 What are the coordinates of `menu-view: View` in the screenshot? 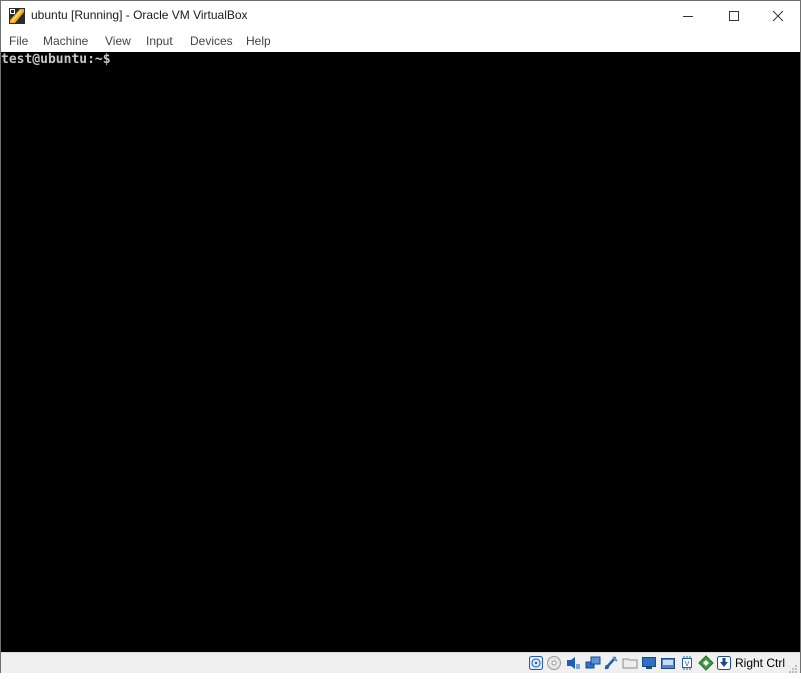 It's located at (118, 41).